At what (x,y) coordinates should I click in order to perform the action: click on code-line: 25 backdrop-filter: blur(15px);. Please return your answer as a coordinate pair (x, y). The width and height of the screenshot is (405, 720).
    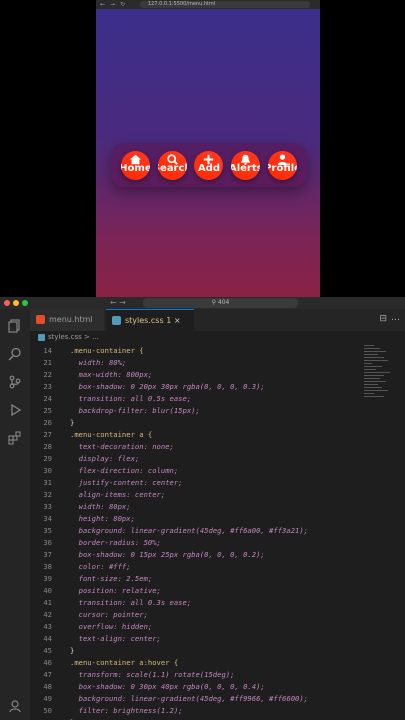
    Looking at the image, I should click on (195, 411).